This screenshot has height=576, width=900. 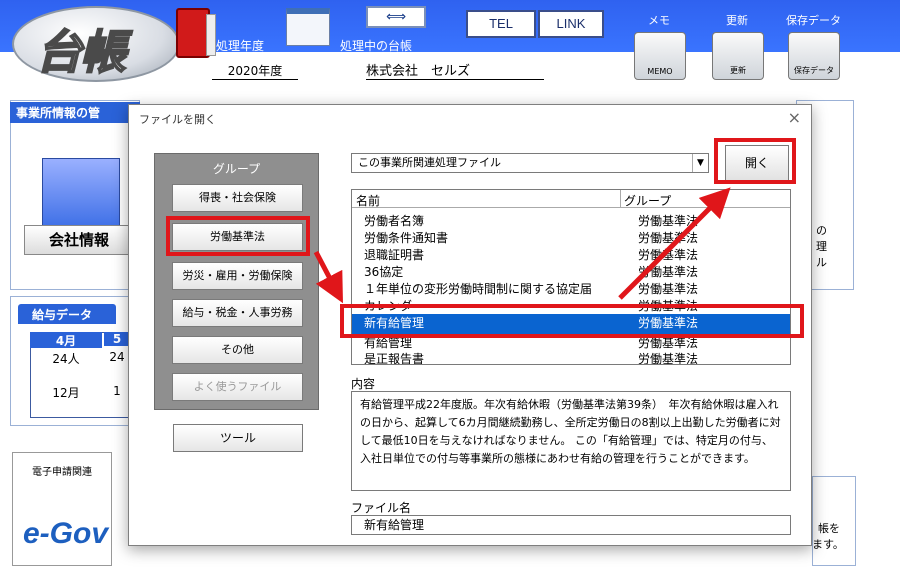 What do you see at coordinates (62, 472) in the screenshot?
I see `egov-title: 電子申請関連` at bounding box center [62, 472].